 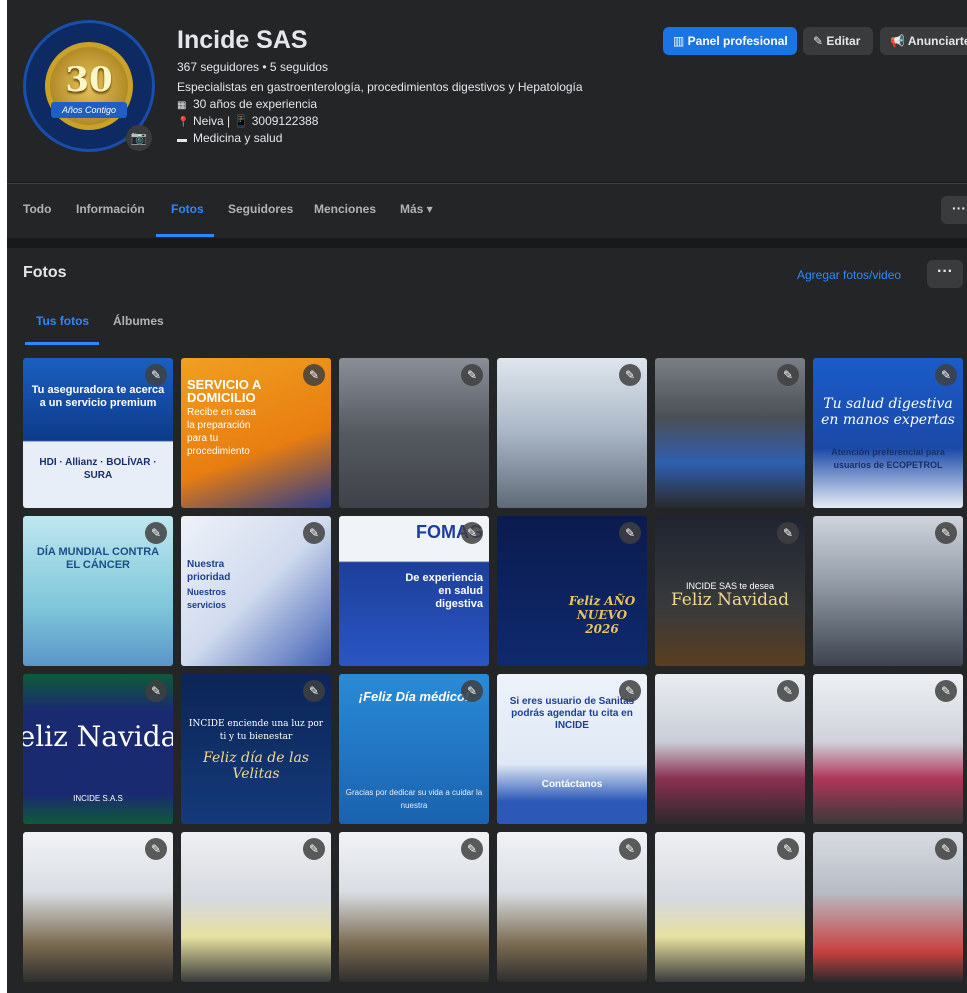 I want to click on subtab-albums: Álbumes, so click(x=138, y=321).